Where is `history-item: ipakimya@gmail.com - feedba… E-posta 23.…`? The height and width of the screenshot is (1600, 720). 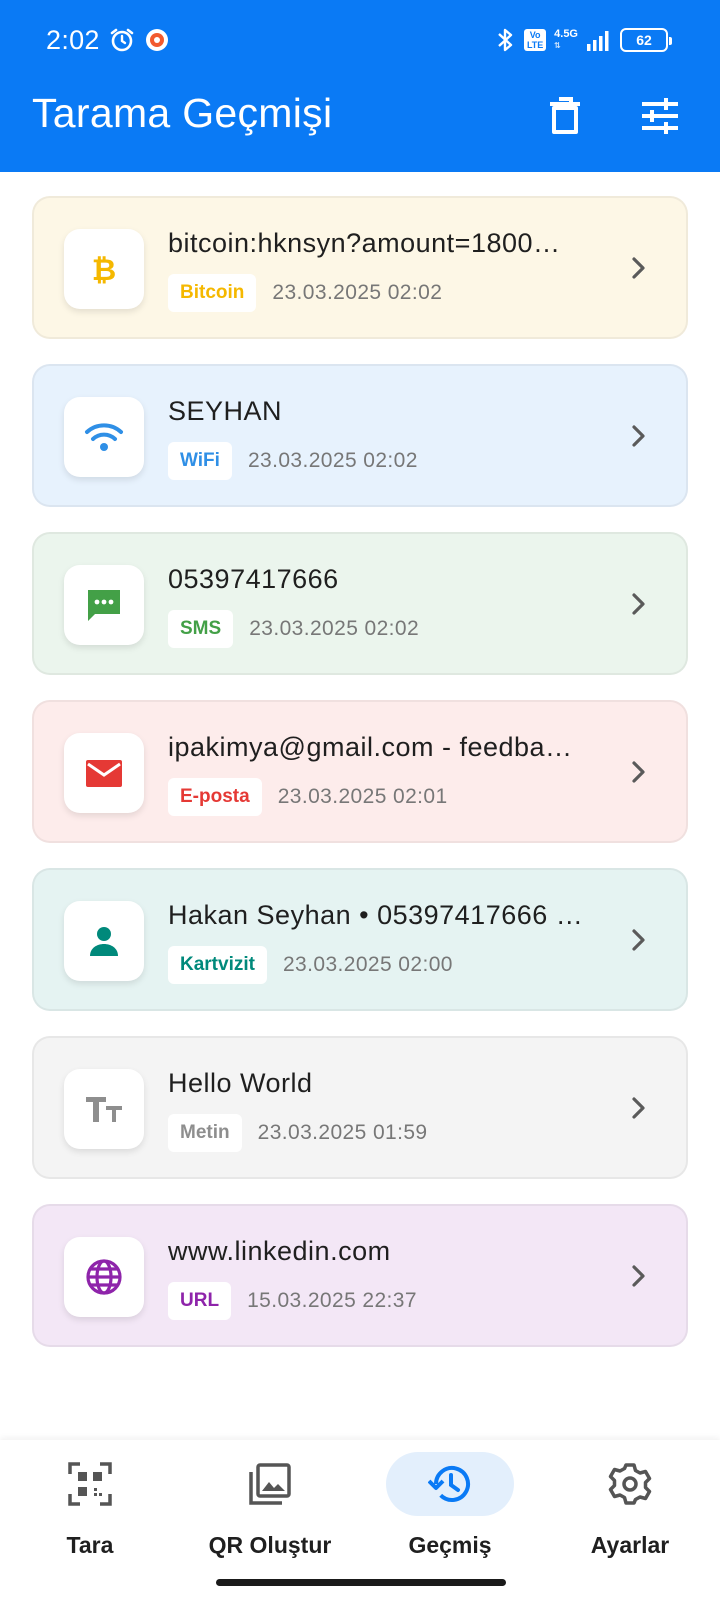
history-item: ipakimya@gmail.com - feedba… E-posta 23.… is located at coordinates (360, 771).